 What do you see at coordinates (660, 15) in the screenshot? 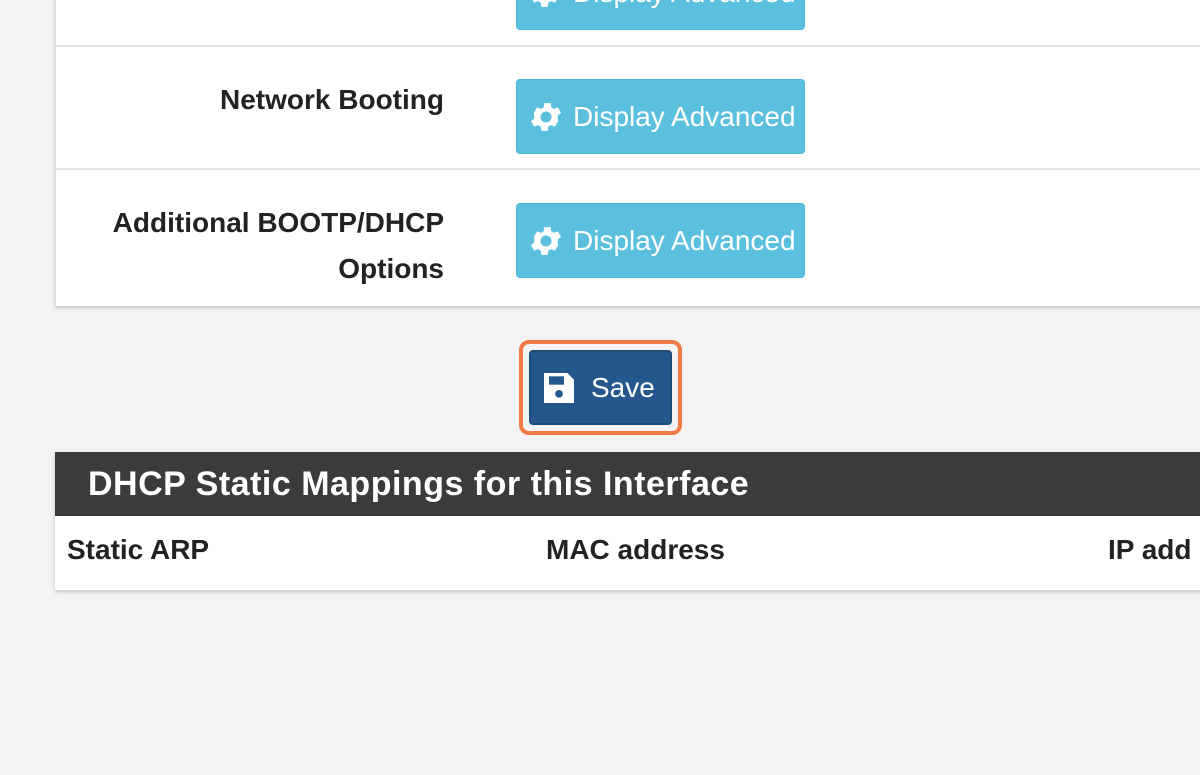
I see `display-advanced-button: Display Advanced` at bounding box center [660, 15].